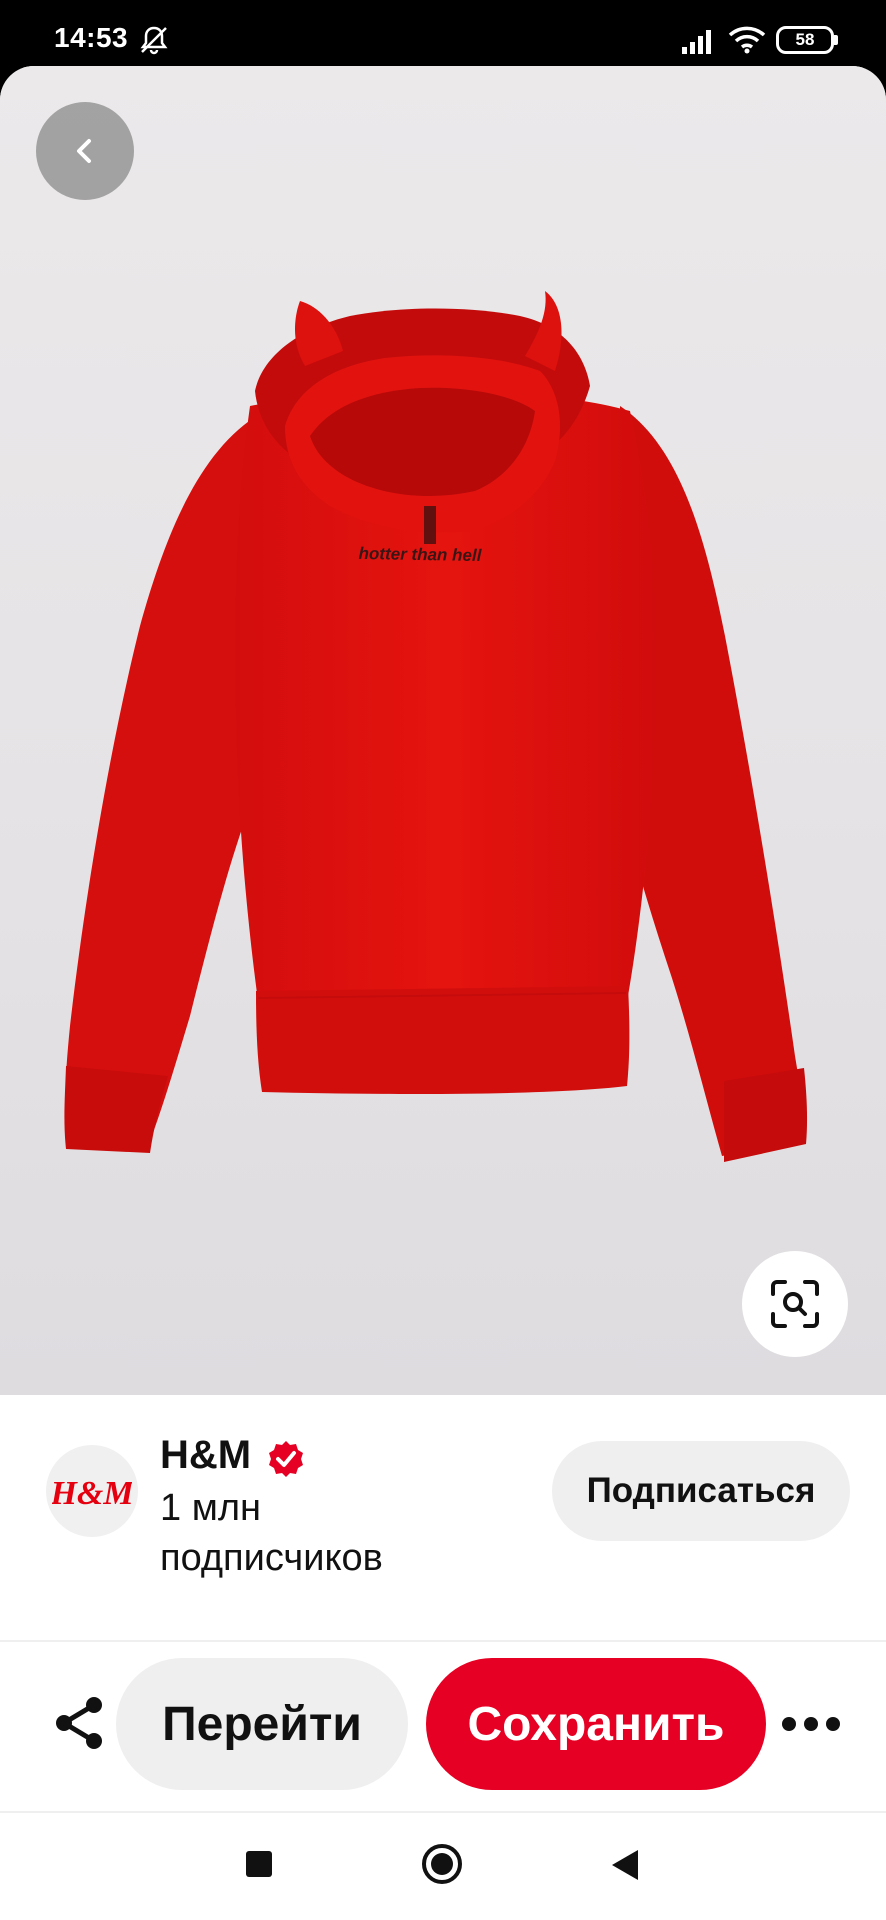  I want to click on hm-logo: H&M, so click(92, 1493).